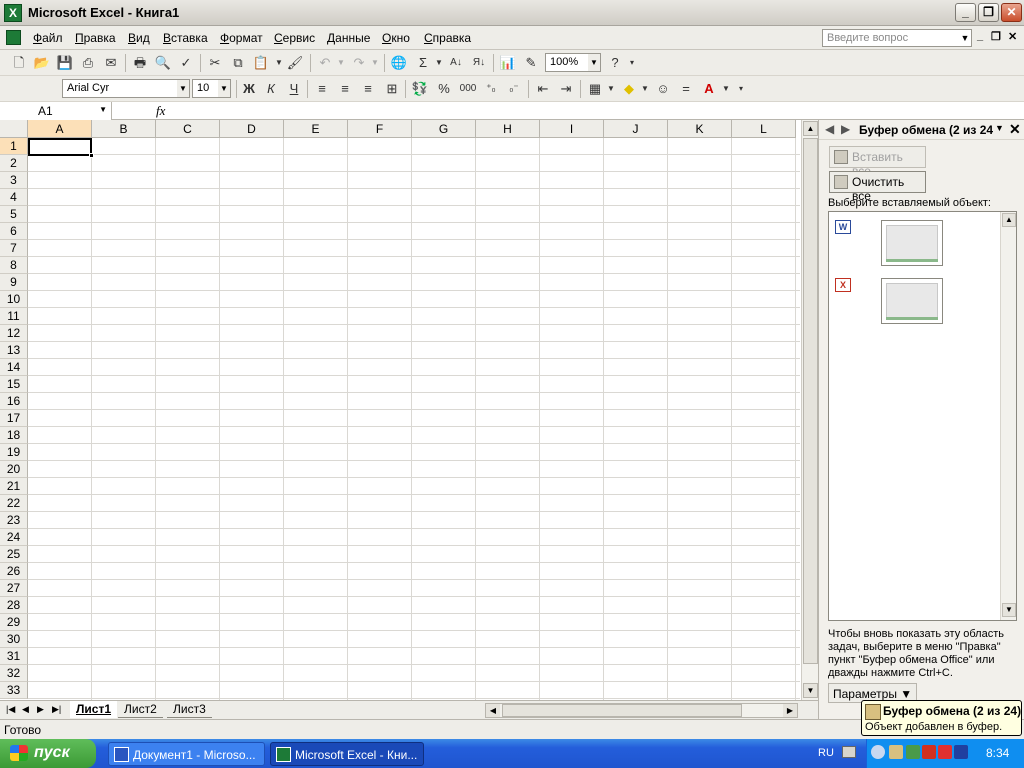 The width and height of the screenshot is (1024, 768). What do you see at coordinates (877, 187) in the screenshot?
I see `clear-all-button: Очистить все` at bounding box center [877, 187].